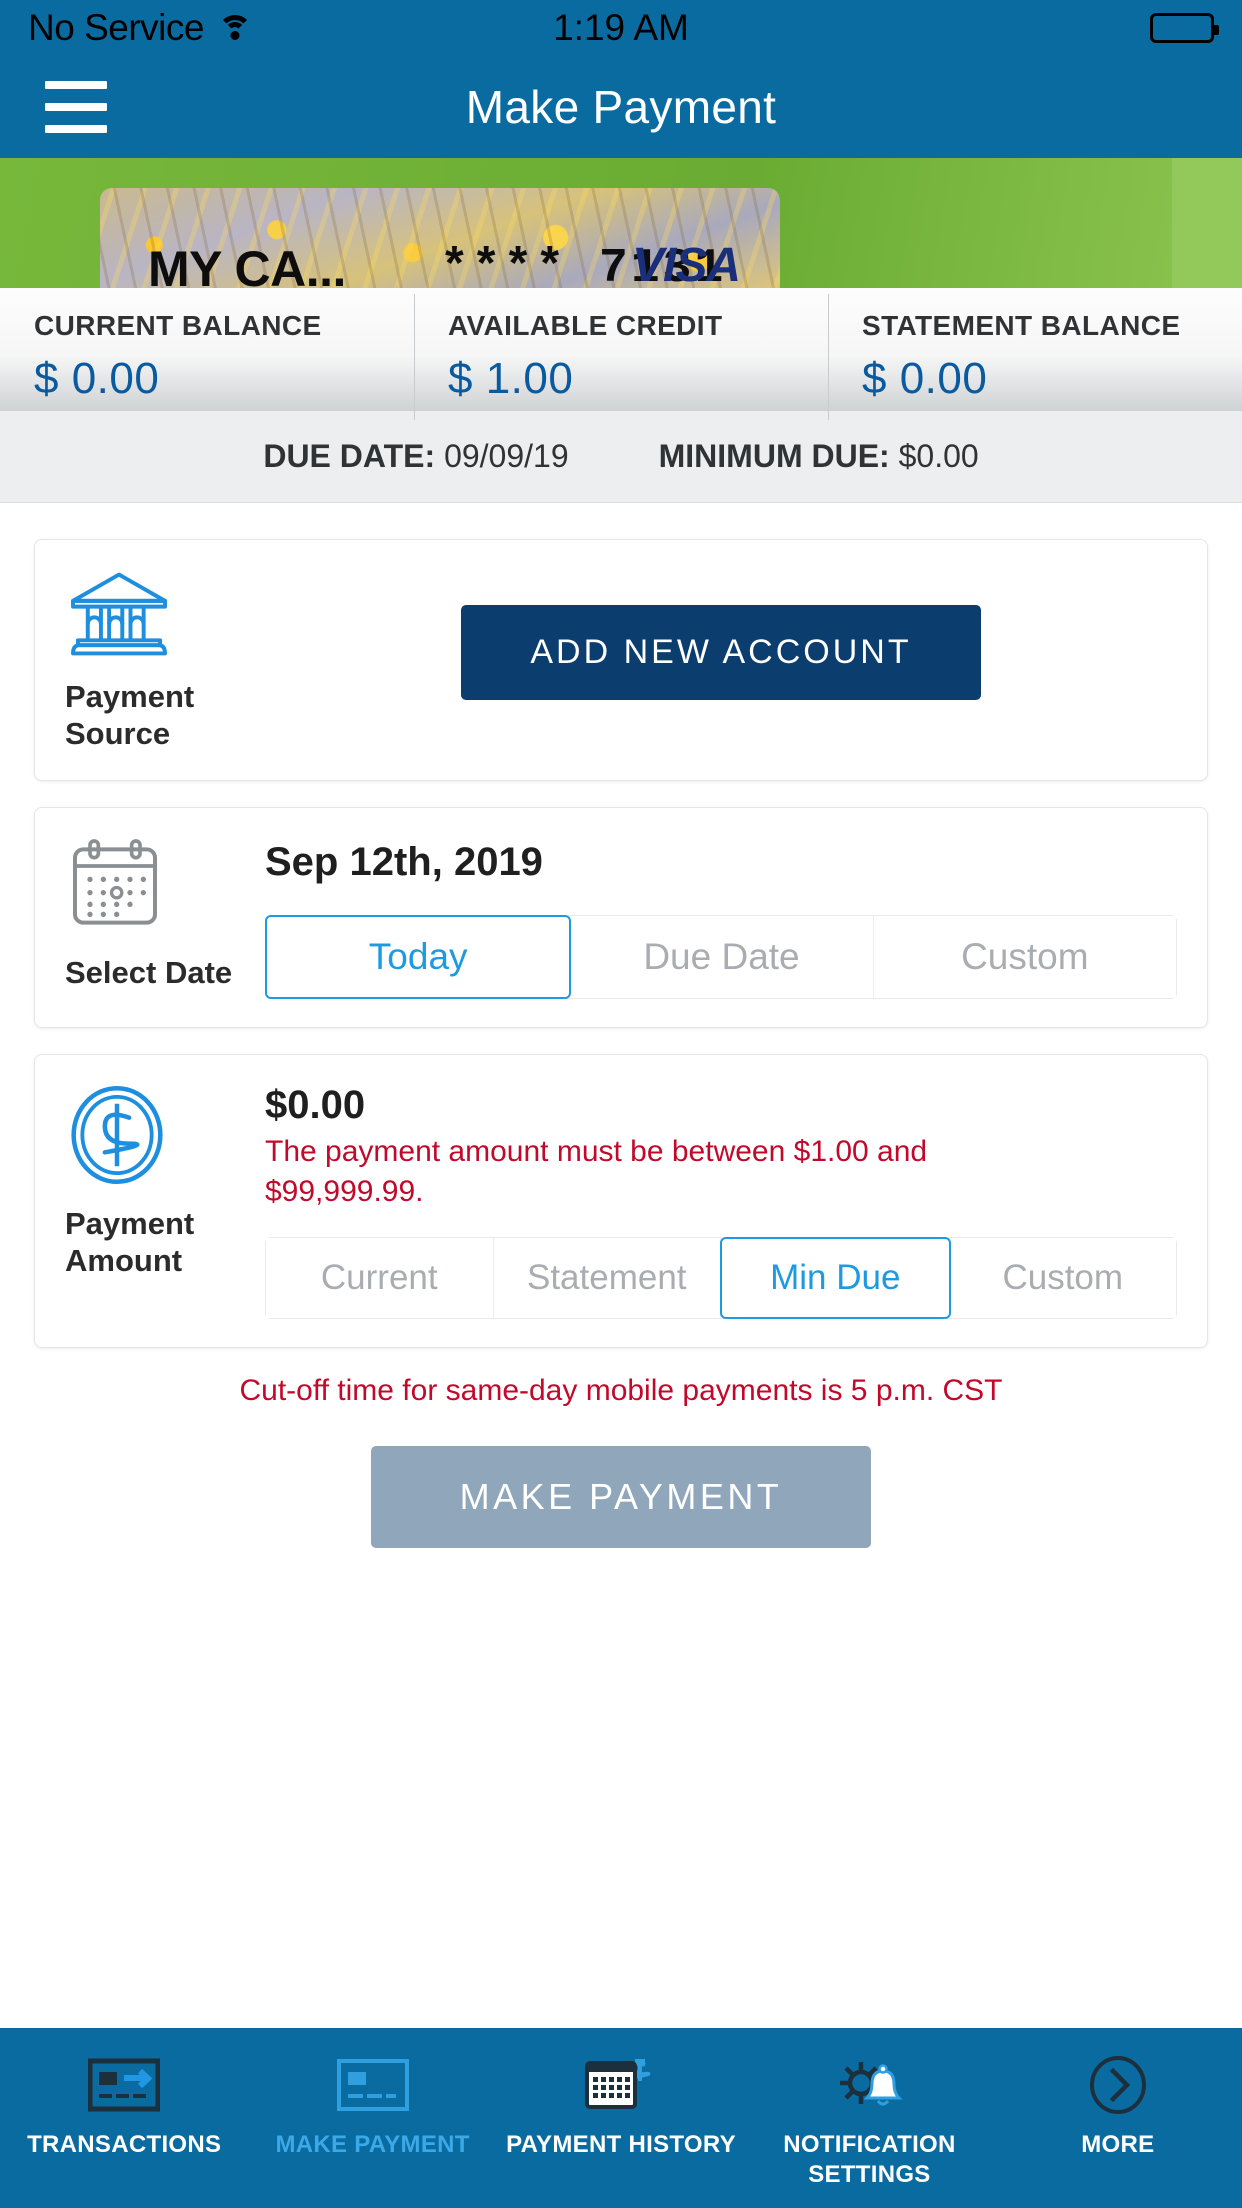 The height and width of the screenshot is (2208, 1242). I want to click on date-option-due-date: Due Date, so click(722, 957).